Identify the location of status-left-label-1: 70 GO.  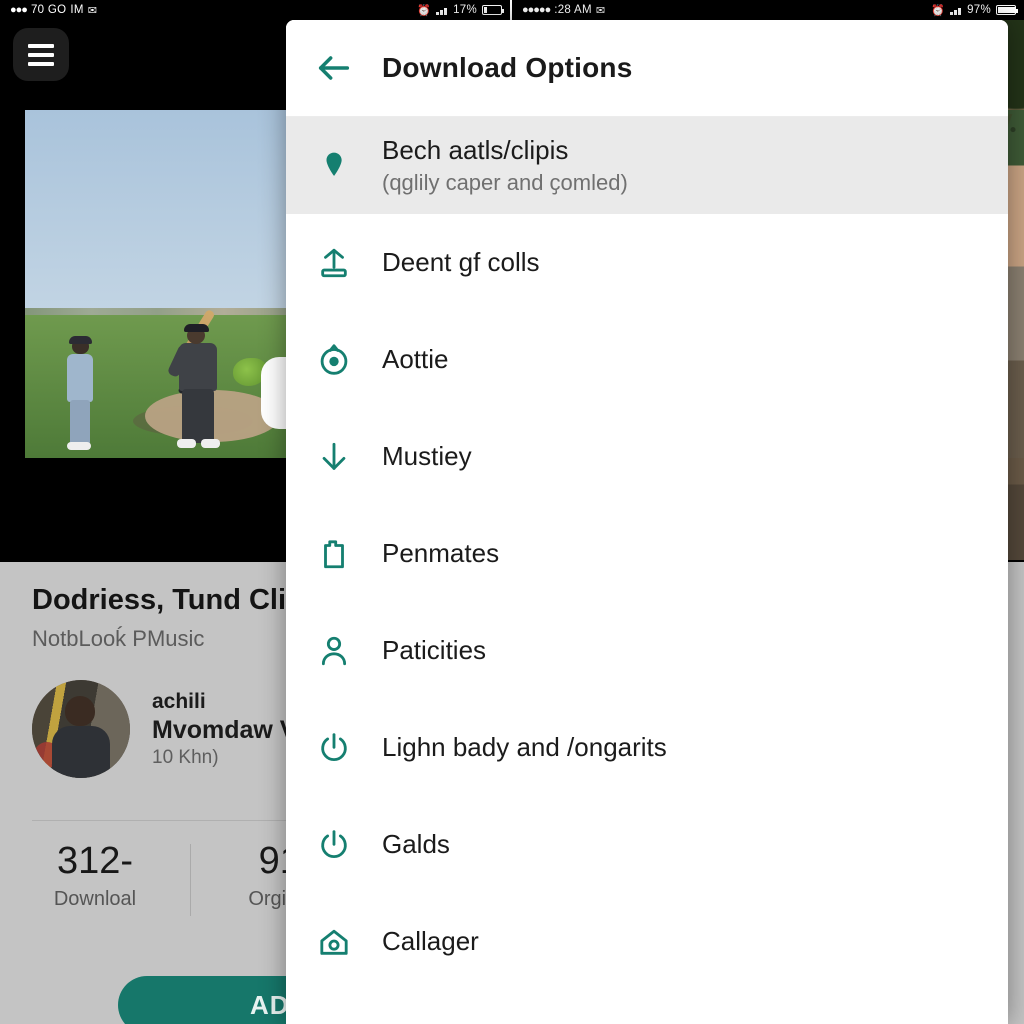
(48, 10).